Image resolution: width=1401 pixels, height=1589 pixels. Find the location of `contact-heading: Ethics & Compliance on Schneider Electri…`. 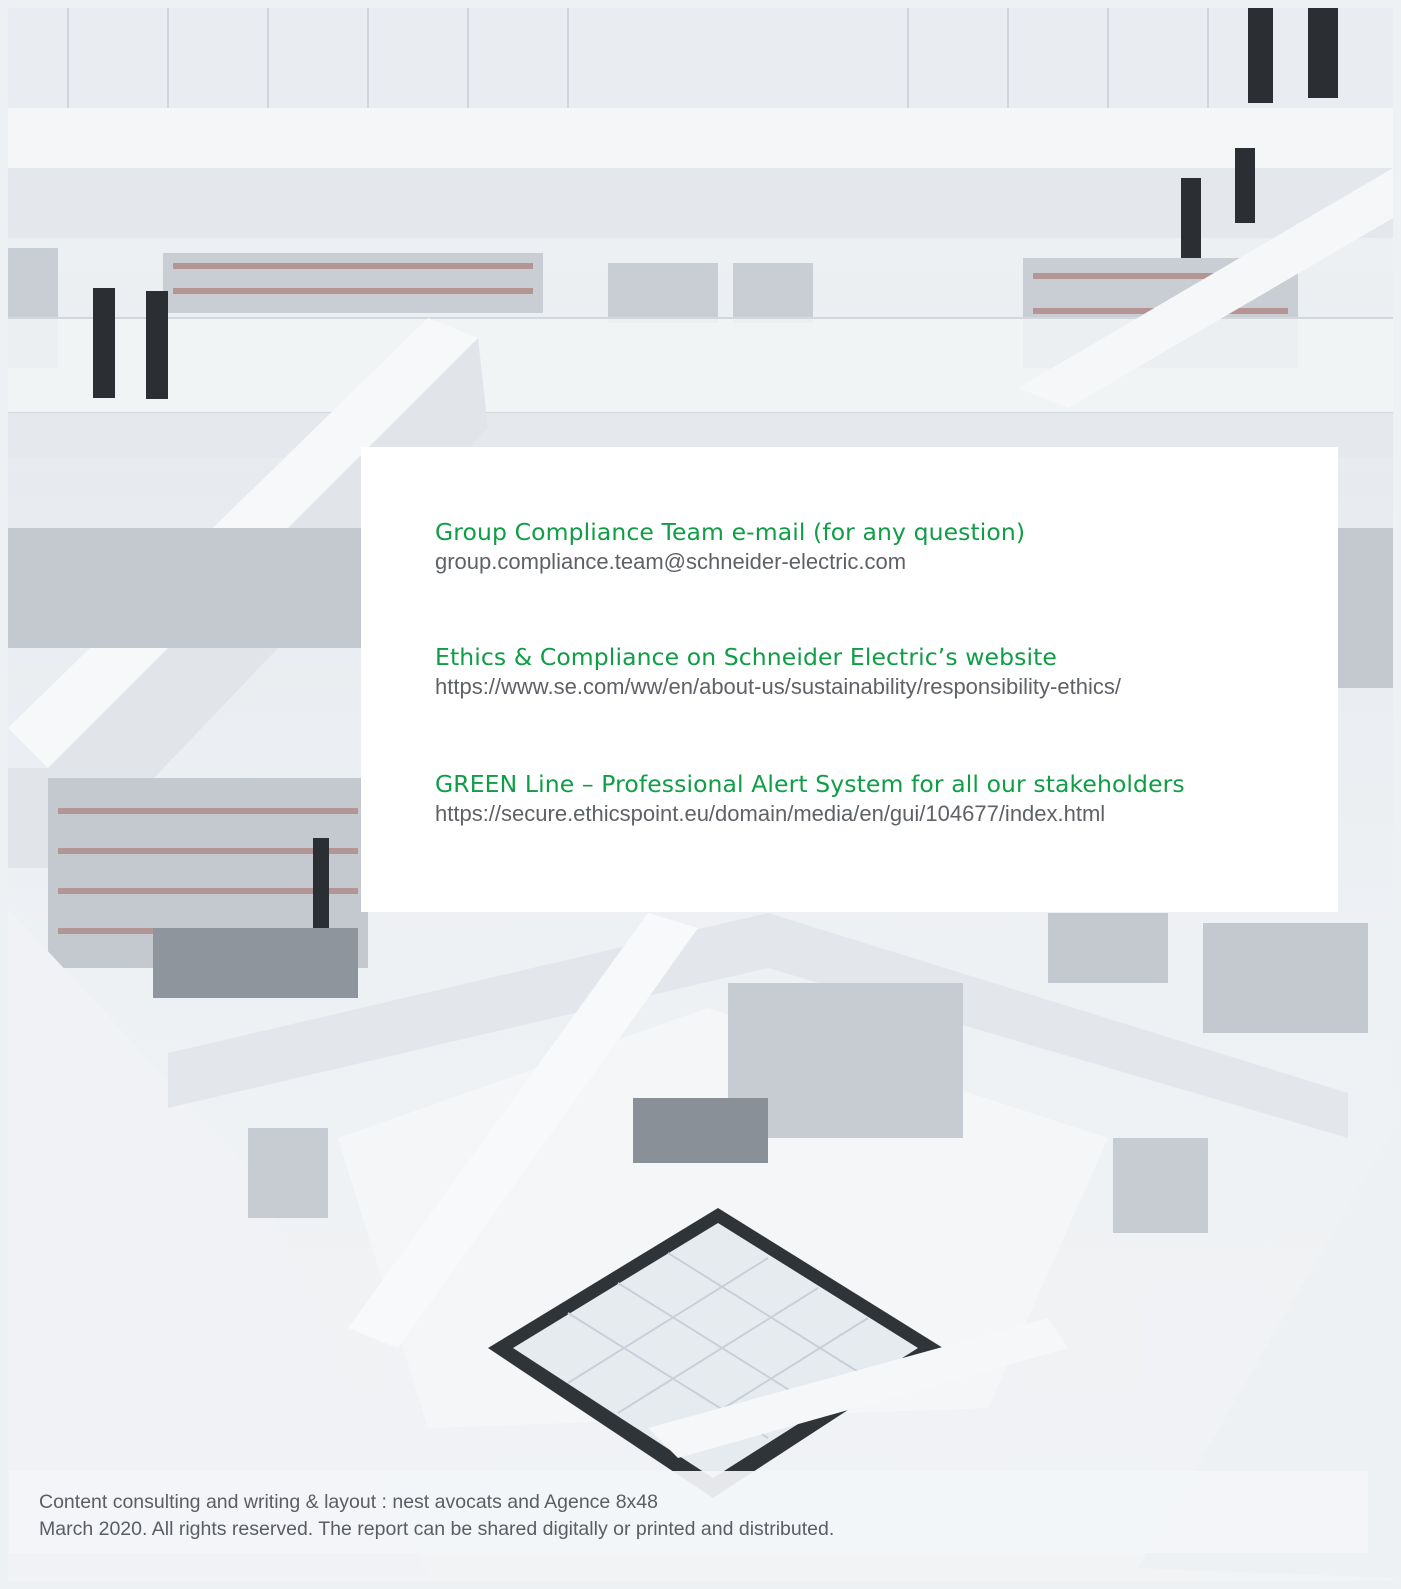

contact-heading: Ethics & Compliance on Schneider Electri… is located at coordinates (746, 657).